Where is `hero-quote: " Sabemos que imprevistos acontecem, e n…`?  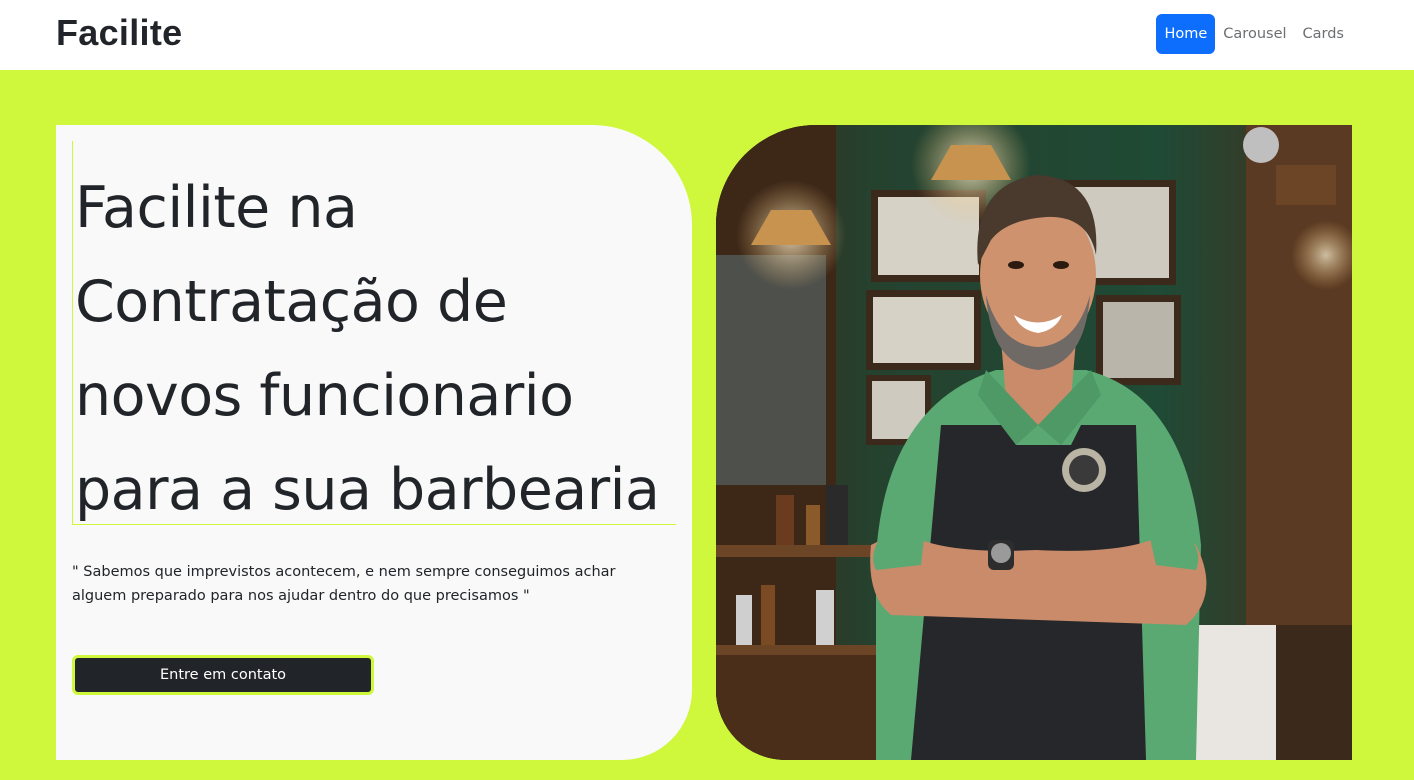 hero-quote: " Sabemos que imprevistos acontecem, e n… is located at coordinates (344, 584).